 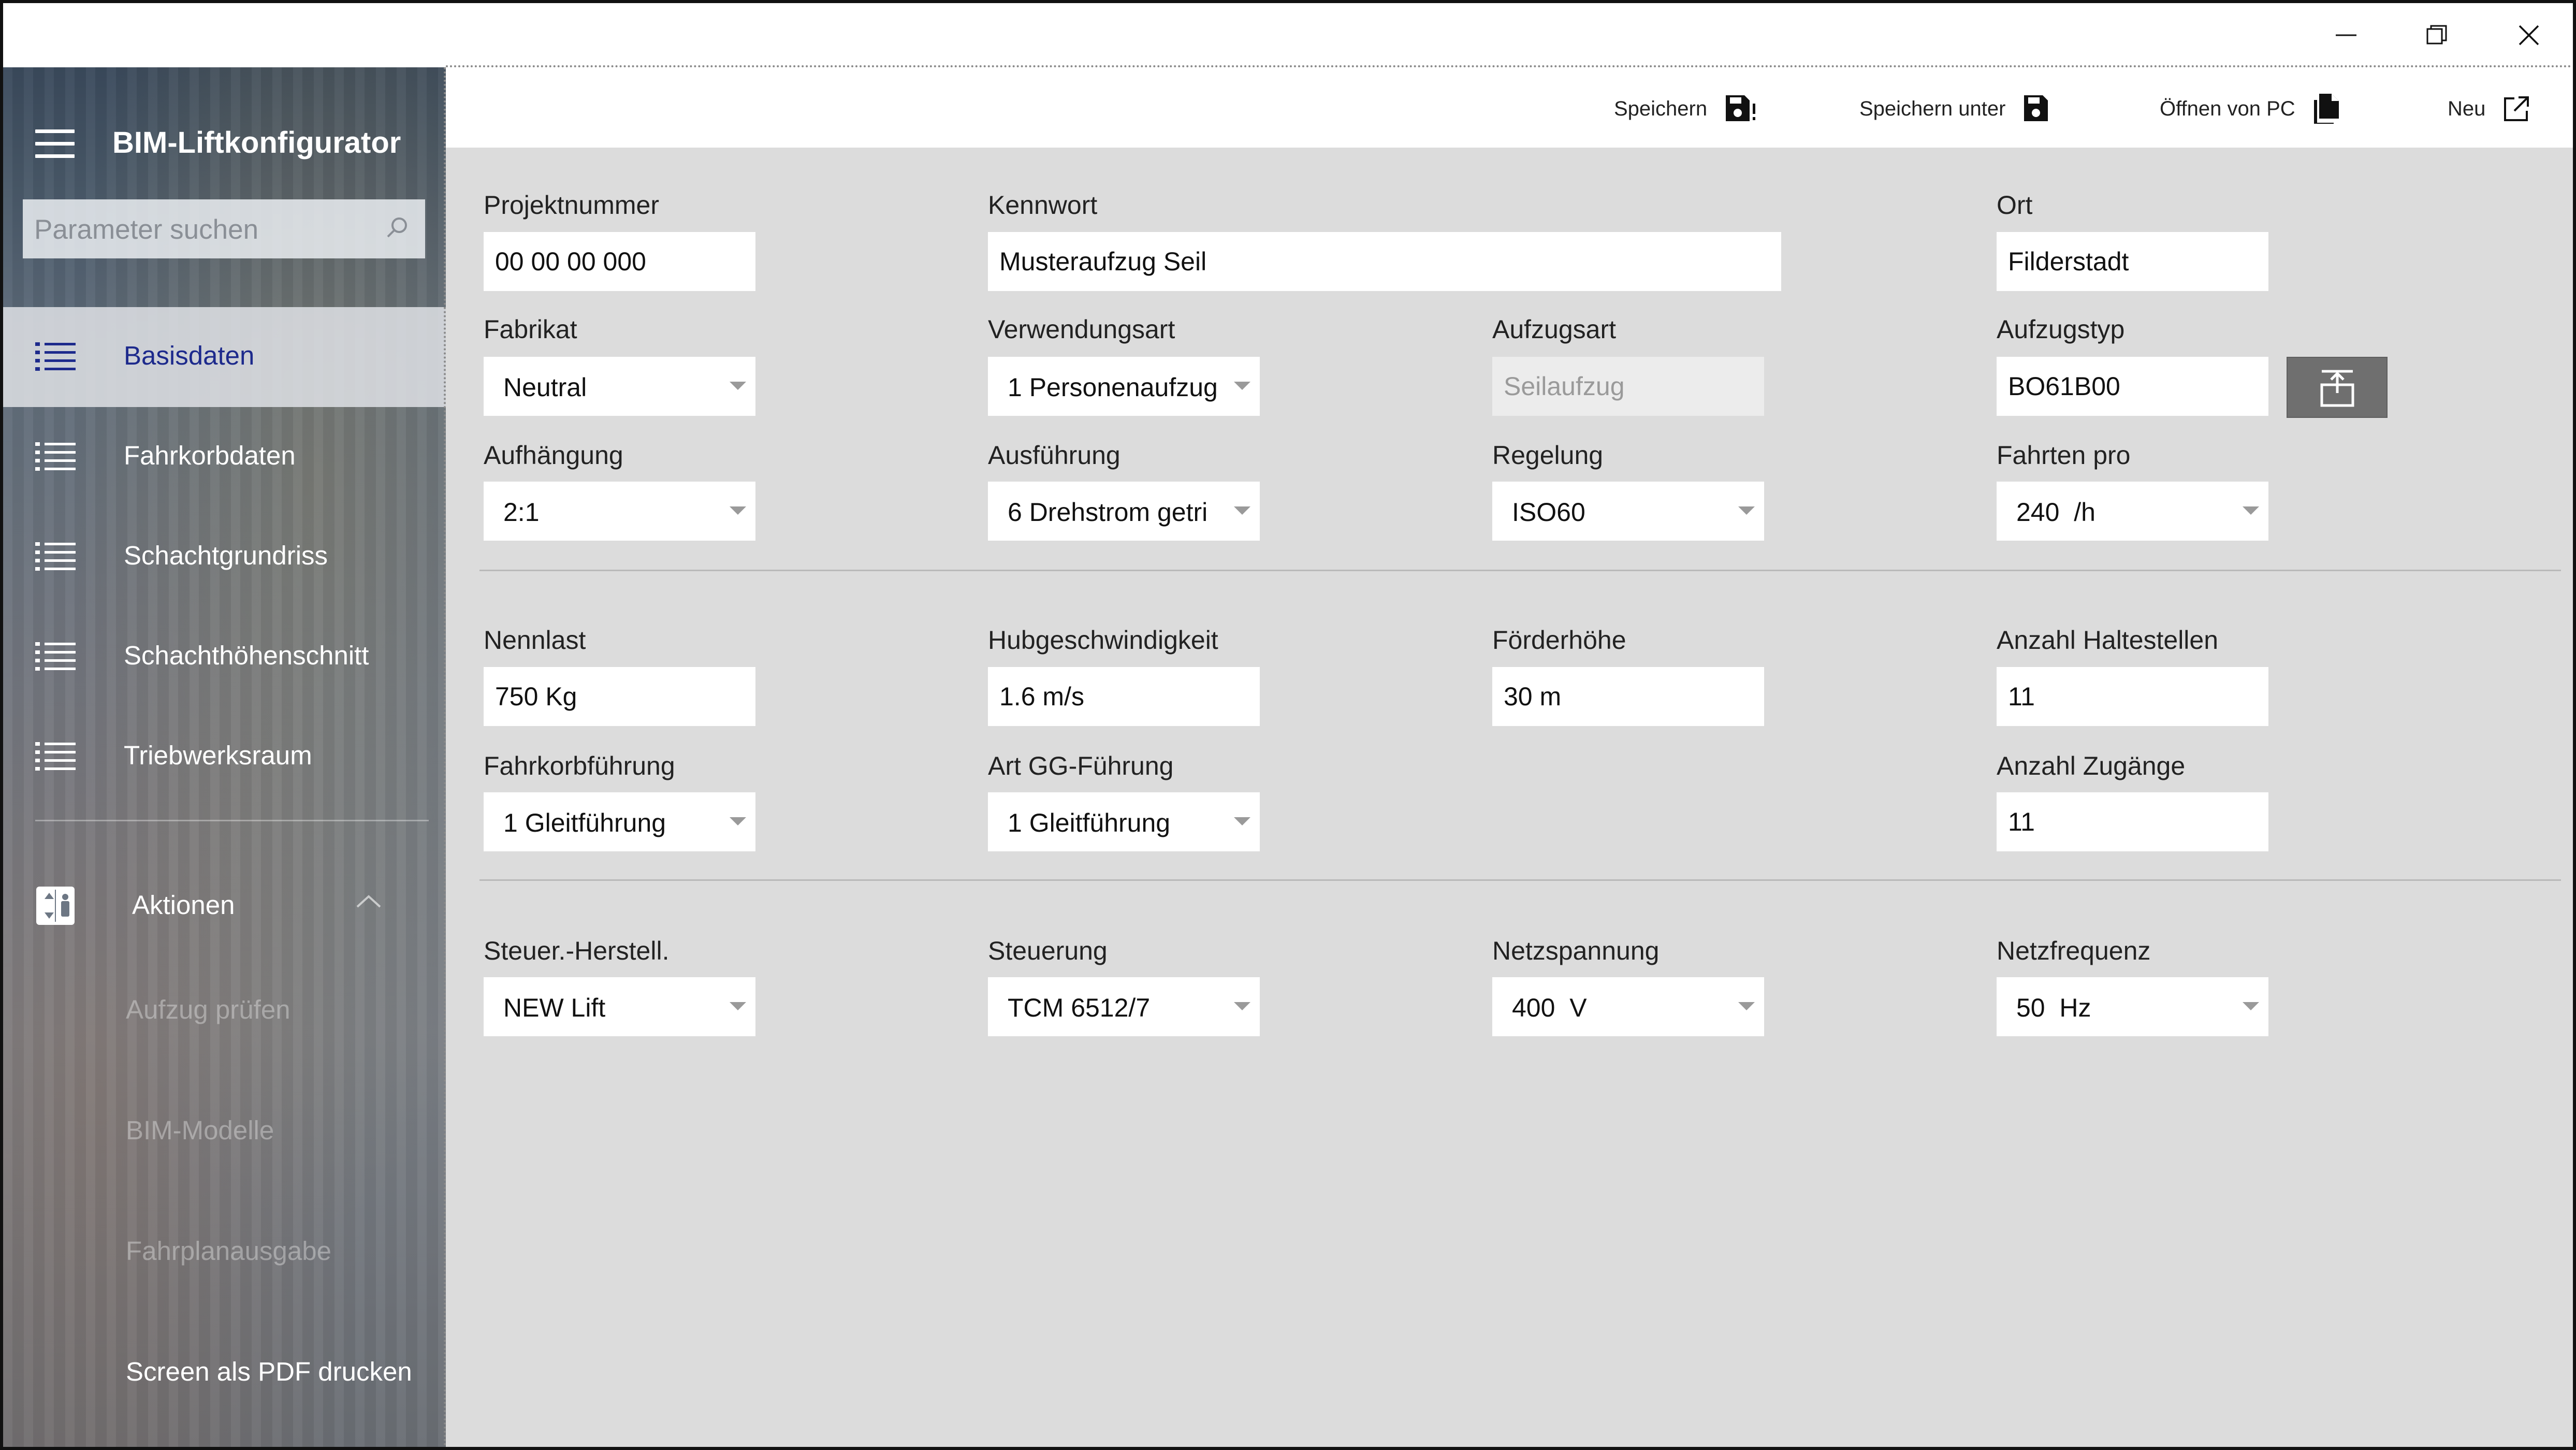 What do you see at coordinates (1124, 512) in the screenshot?
I see `ausfuehrung-select: 6 Drehstrom getri` at bounding box center [1124, 512].